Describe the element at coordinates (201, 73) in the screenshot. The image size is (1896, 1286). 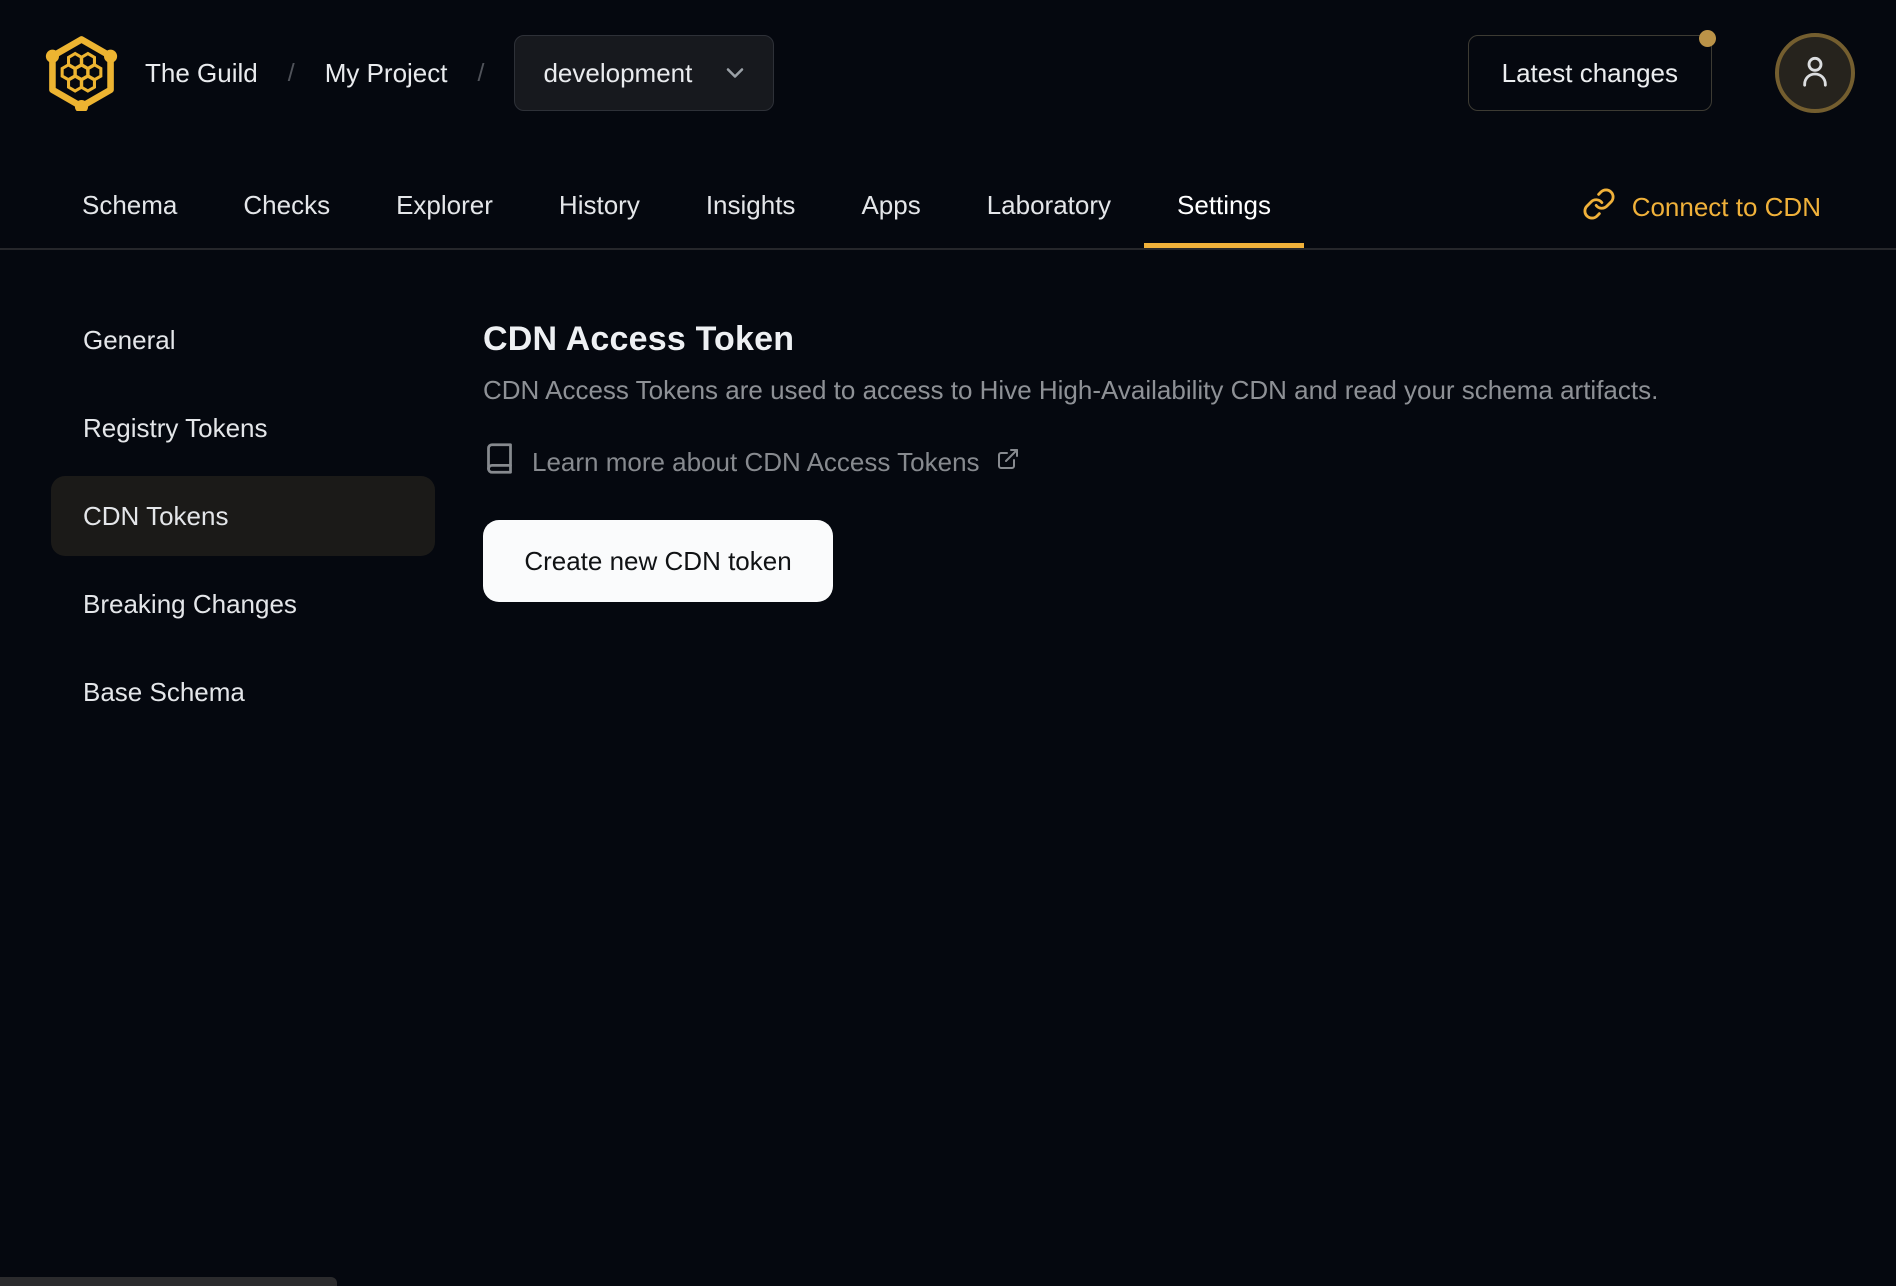
I see `breadcrumb-org: The Guild` at that location.